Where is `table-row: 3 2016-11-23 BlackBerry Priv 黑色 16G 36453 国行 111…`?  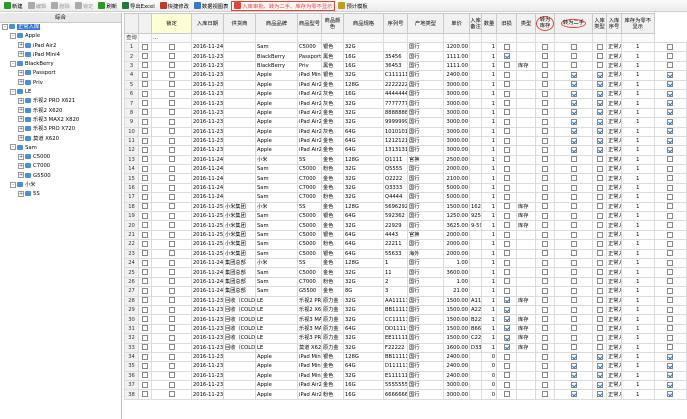
table-row: 3 2016-11-23 BlackBerry Priv 黑色 16G 36453 国行 111… is located at coordinates (405, 66).